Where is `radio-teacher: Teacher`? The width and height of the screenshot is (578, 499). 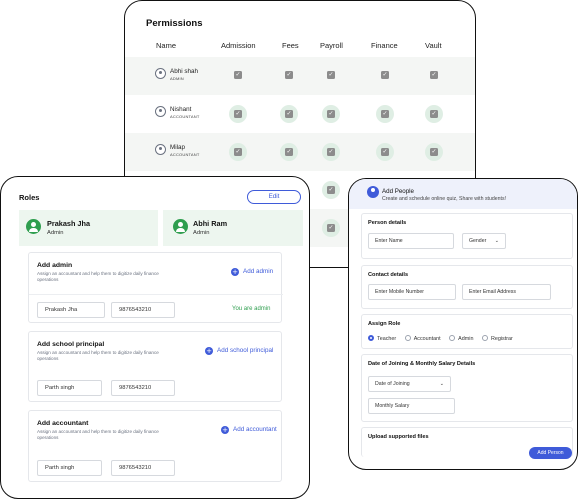
radio-teacher: Teacher is located at coordinates (382, 338).